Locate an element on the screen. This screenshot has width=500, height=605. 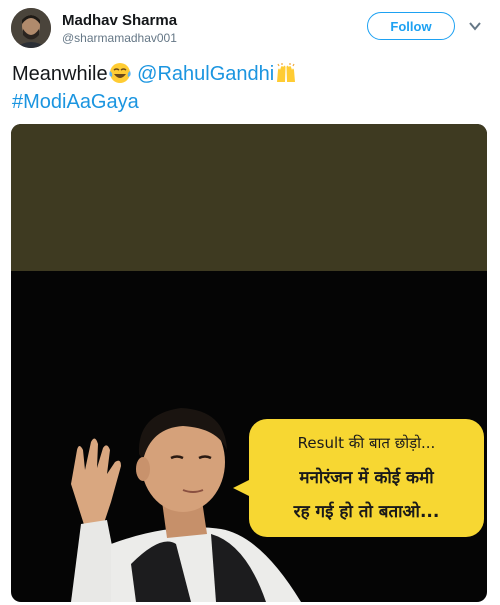
tweet-text-line-1: Meanwhile @RahulGandhi is located at coordinates (247, 74).